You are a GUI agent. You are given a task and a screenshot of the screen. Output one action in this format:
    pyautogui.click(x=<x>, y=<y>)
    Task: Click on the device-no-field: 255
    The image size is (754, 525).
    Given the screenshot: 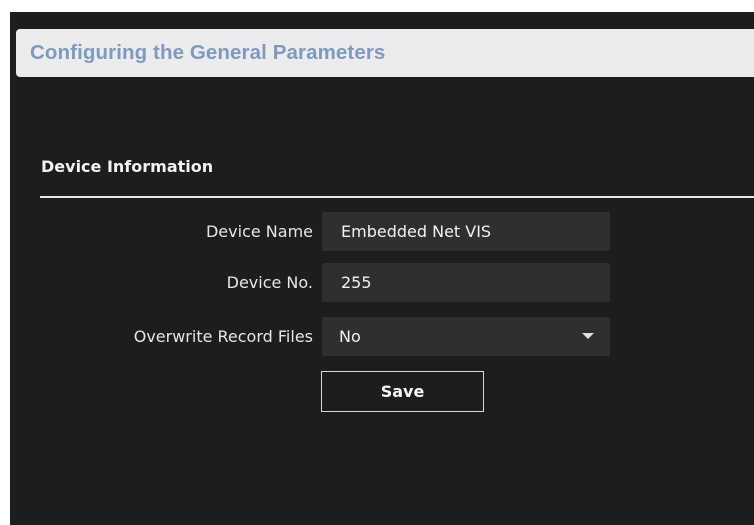 What is the action you would take?
    pyautogui.click(x=466, y=282)
    